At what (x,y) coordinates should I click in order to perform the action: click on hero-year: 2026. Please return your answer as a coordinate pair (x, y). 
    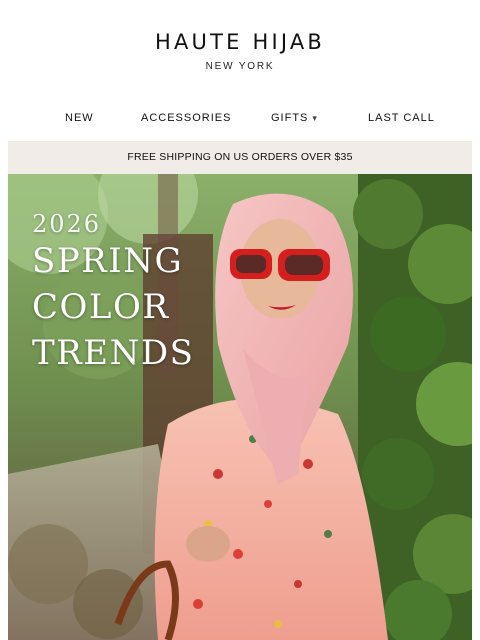
    Looking at the image, I should click on (67, 224).